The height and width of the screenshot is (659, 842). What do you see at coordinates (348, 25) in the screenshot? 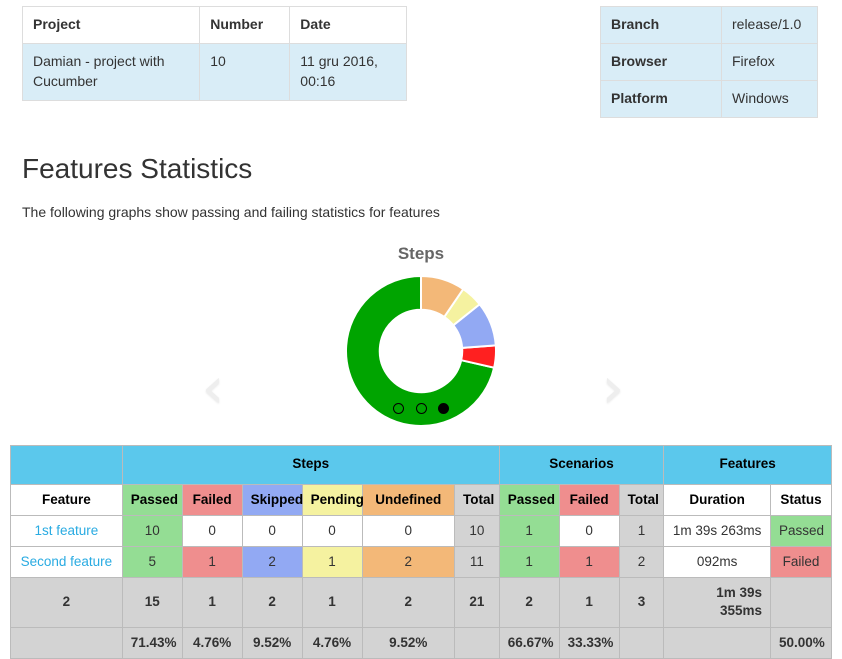
I see `date-header: Date` at bounding box center [348, 25].